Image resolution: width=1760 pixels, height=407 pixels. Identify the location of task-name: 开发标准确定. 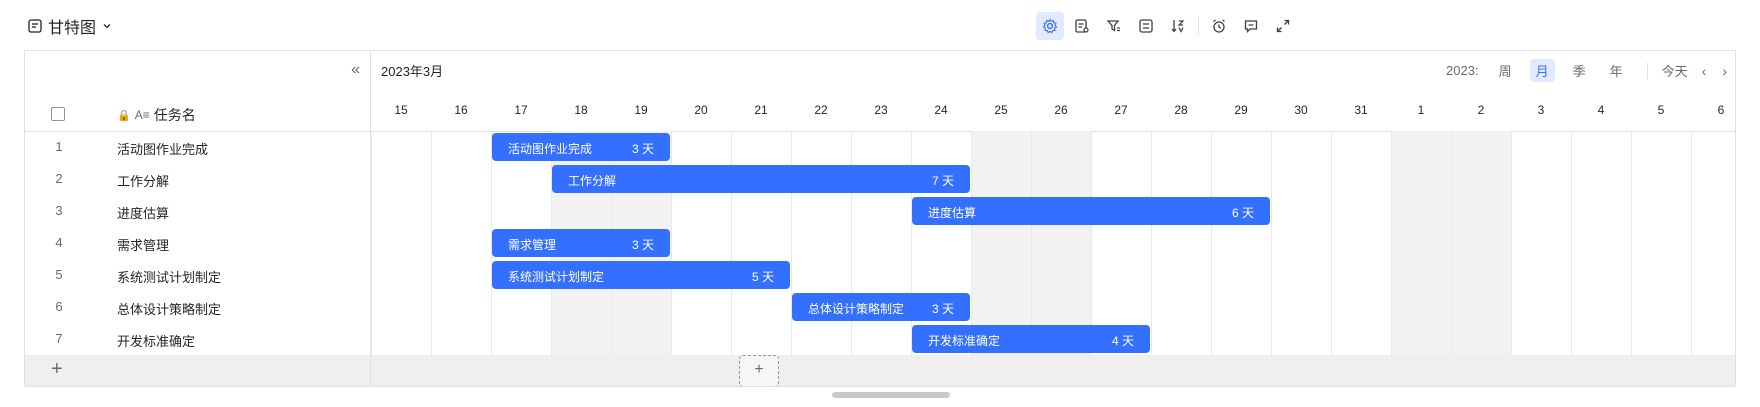
(156, 340).